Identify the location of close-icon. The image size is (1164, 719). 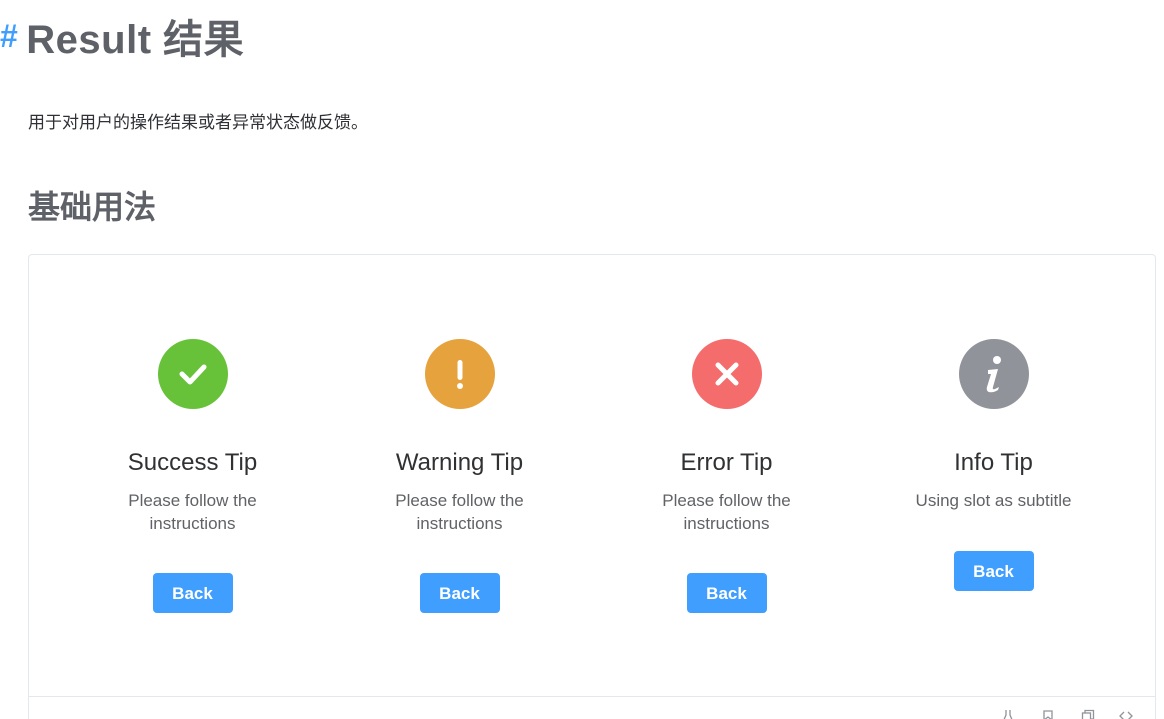
(726, 374).